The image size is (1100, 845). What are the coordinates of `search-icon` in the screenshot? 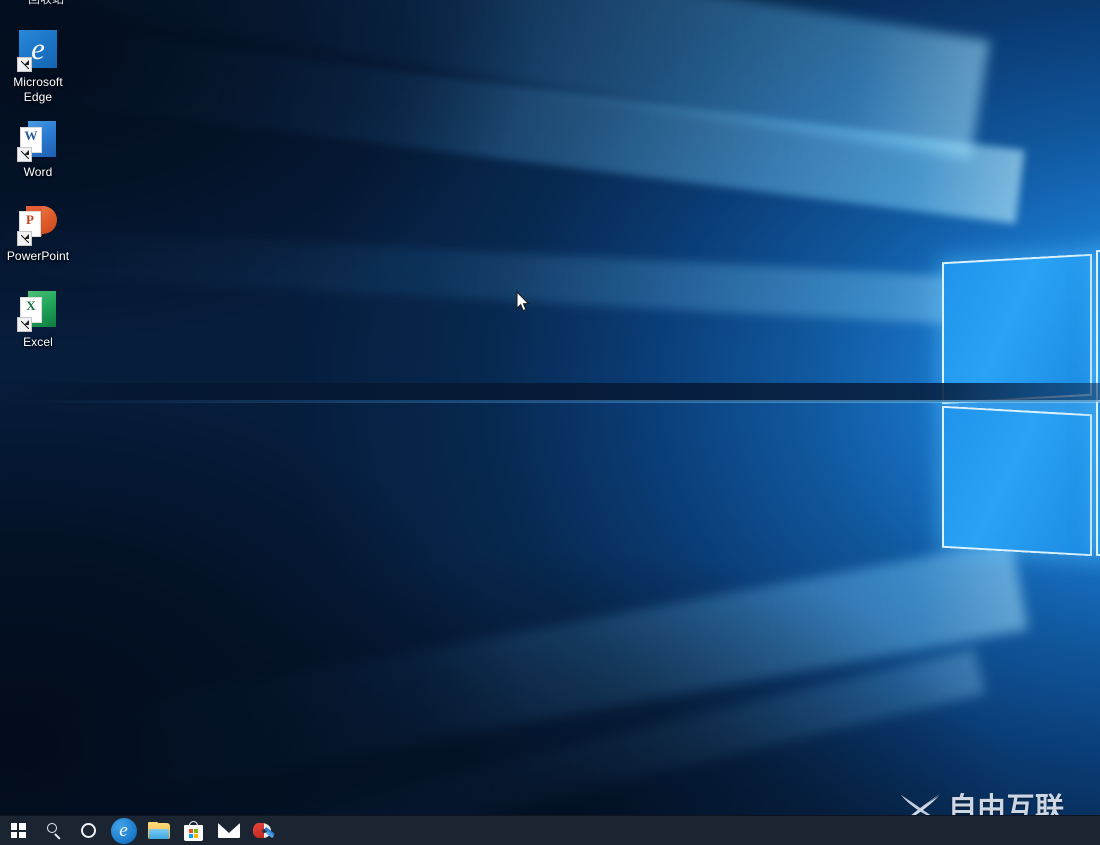 It's located at (54, 830).